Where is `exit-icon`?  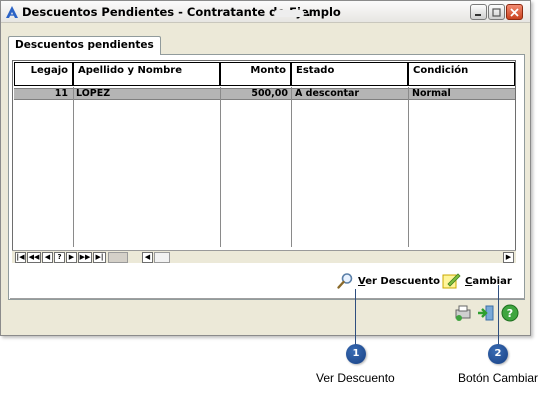 exit-icon is located at coordinates (486, 313).